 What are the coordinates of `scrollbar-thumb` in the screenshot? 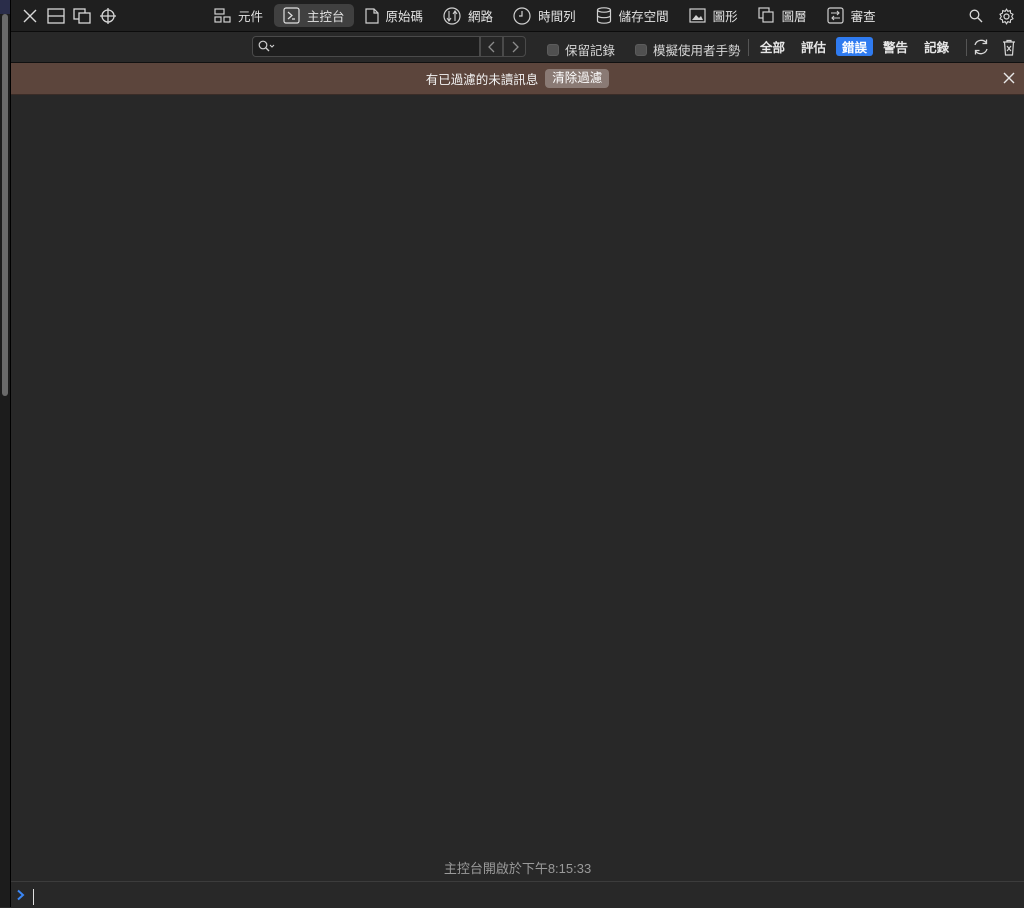 It's located at (5, 205).